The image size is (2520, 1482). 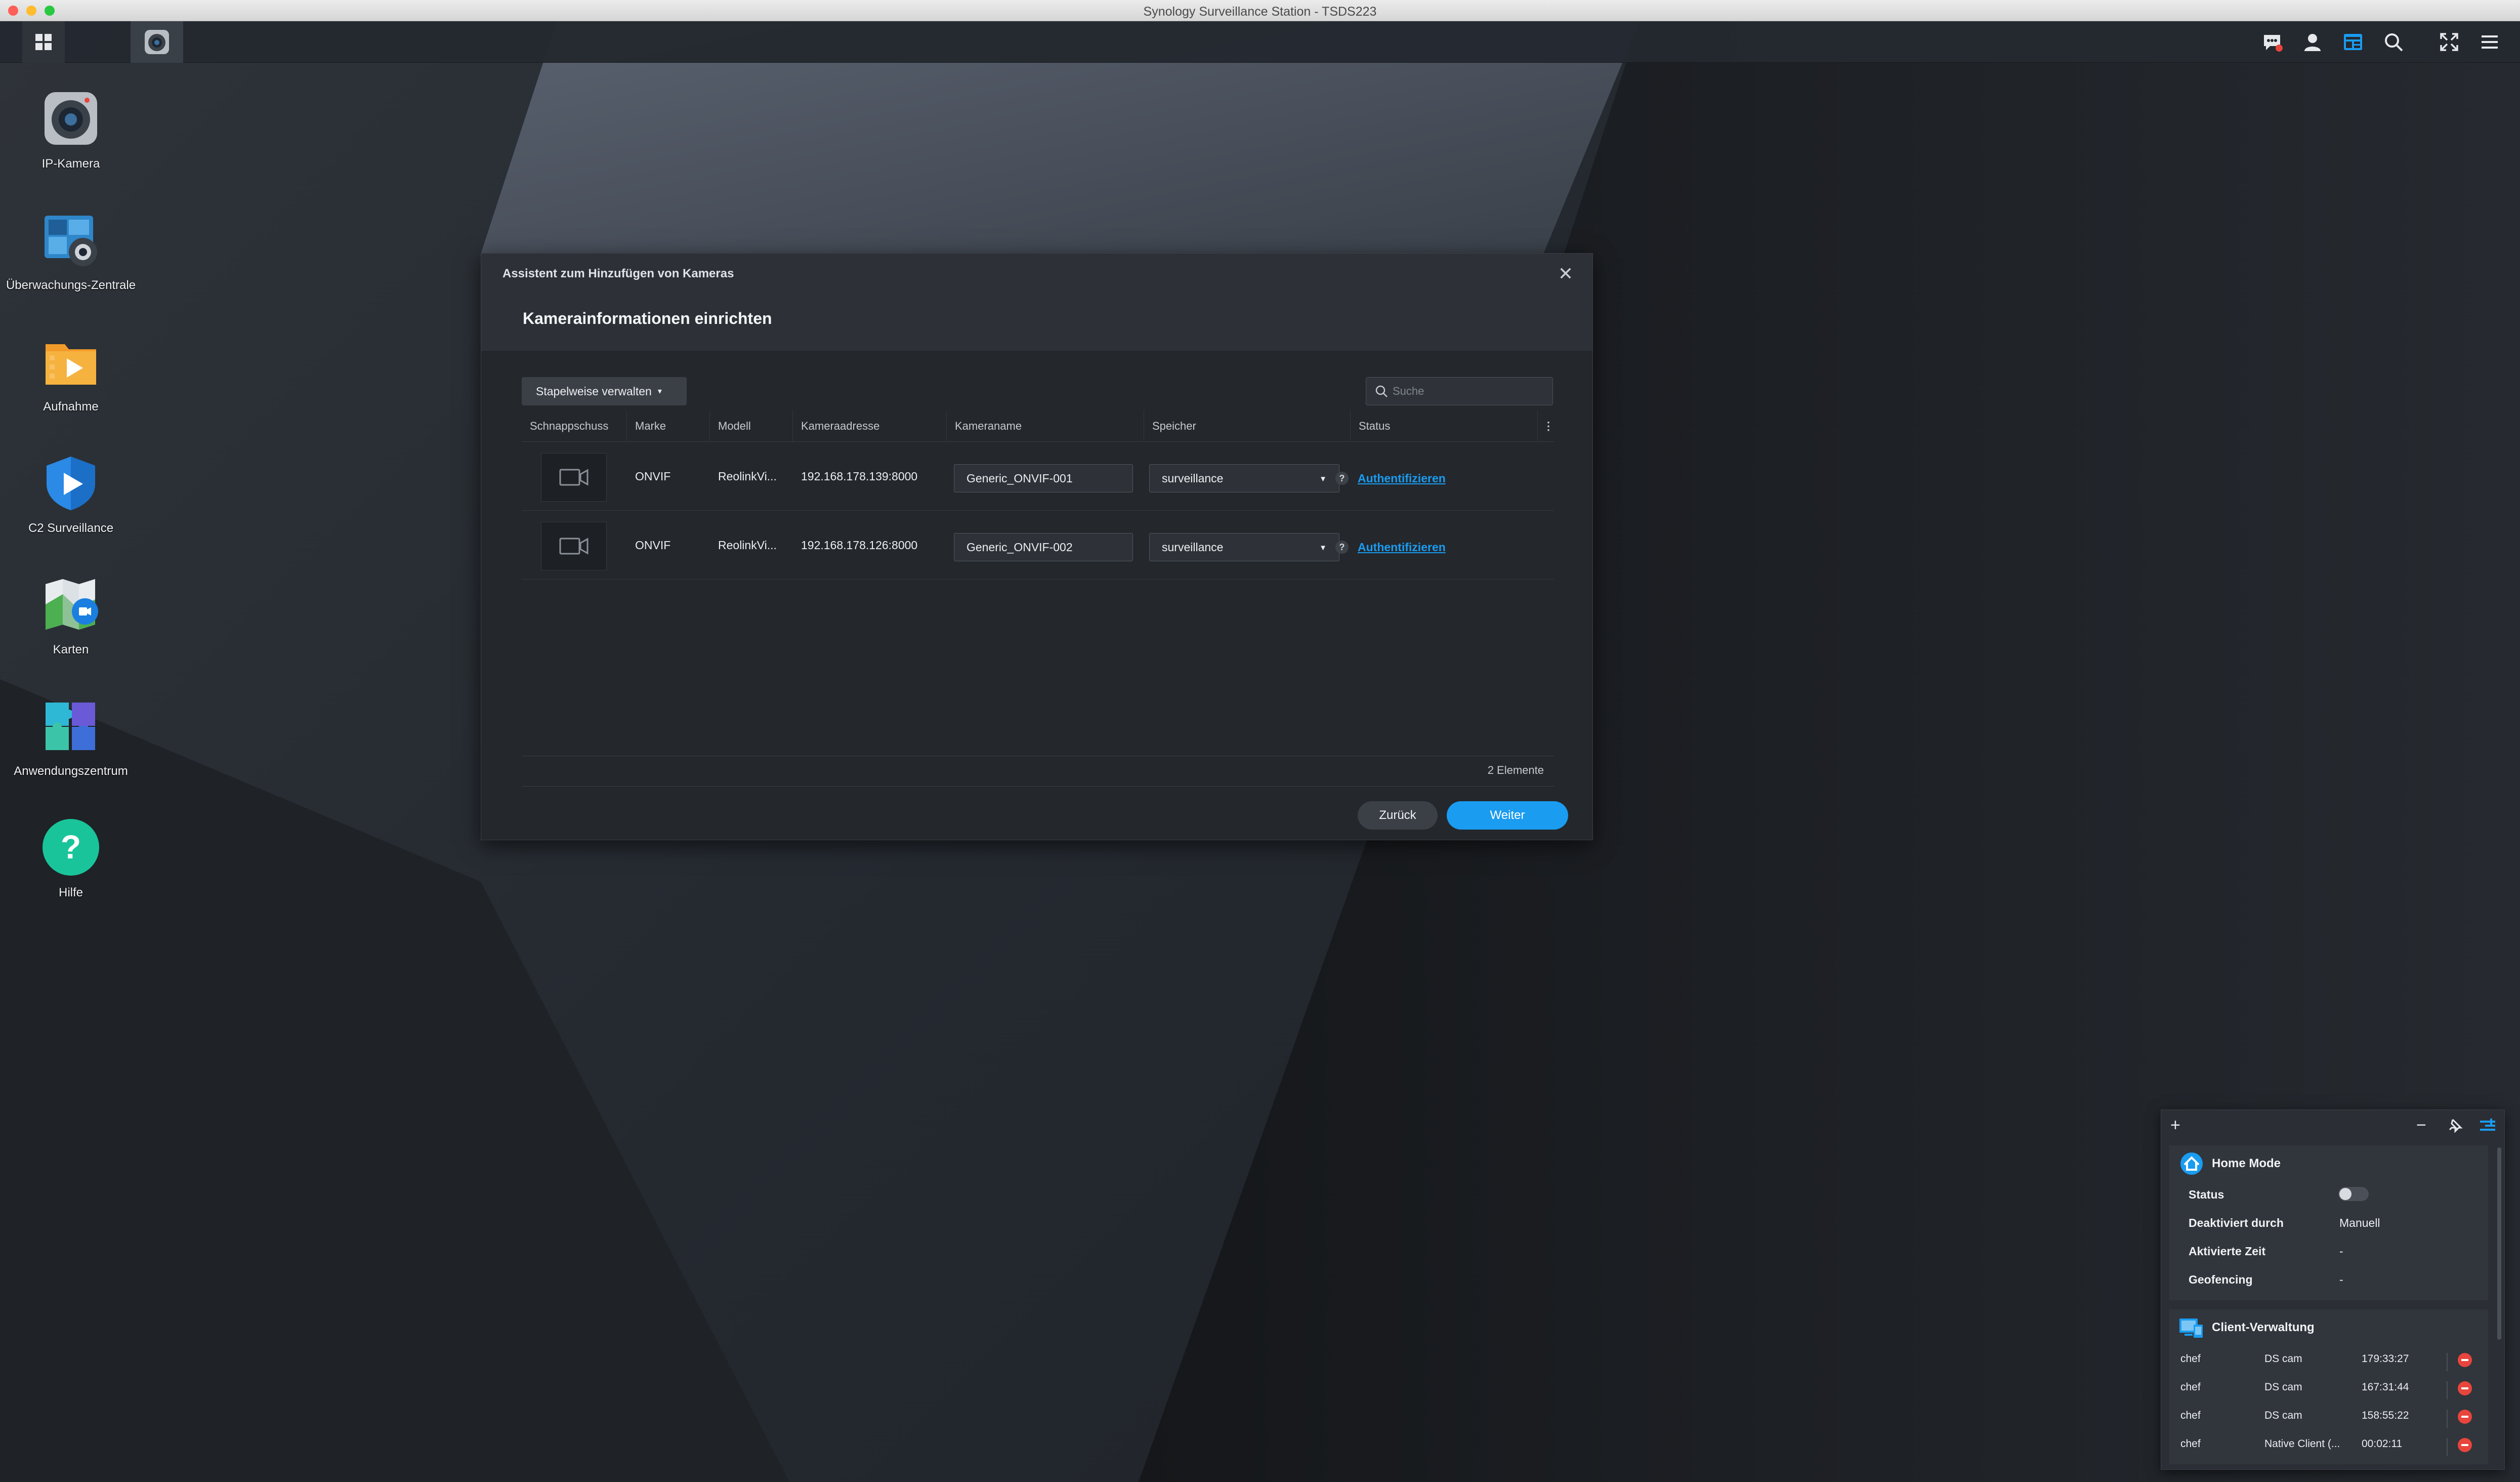 What do you see at coordinates (70, 164) in the screenshot?
I see `desktop-icon-label: IP-Kamera` at bounding box center [70, 164].